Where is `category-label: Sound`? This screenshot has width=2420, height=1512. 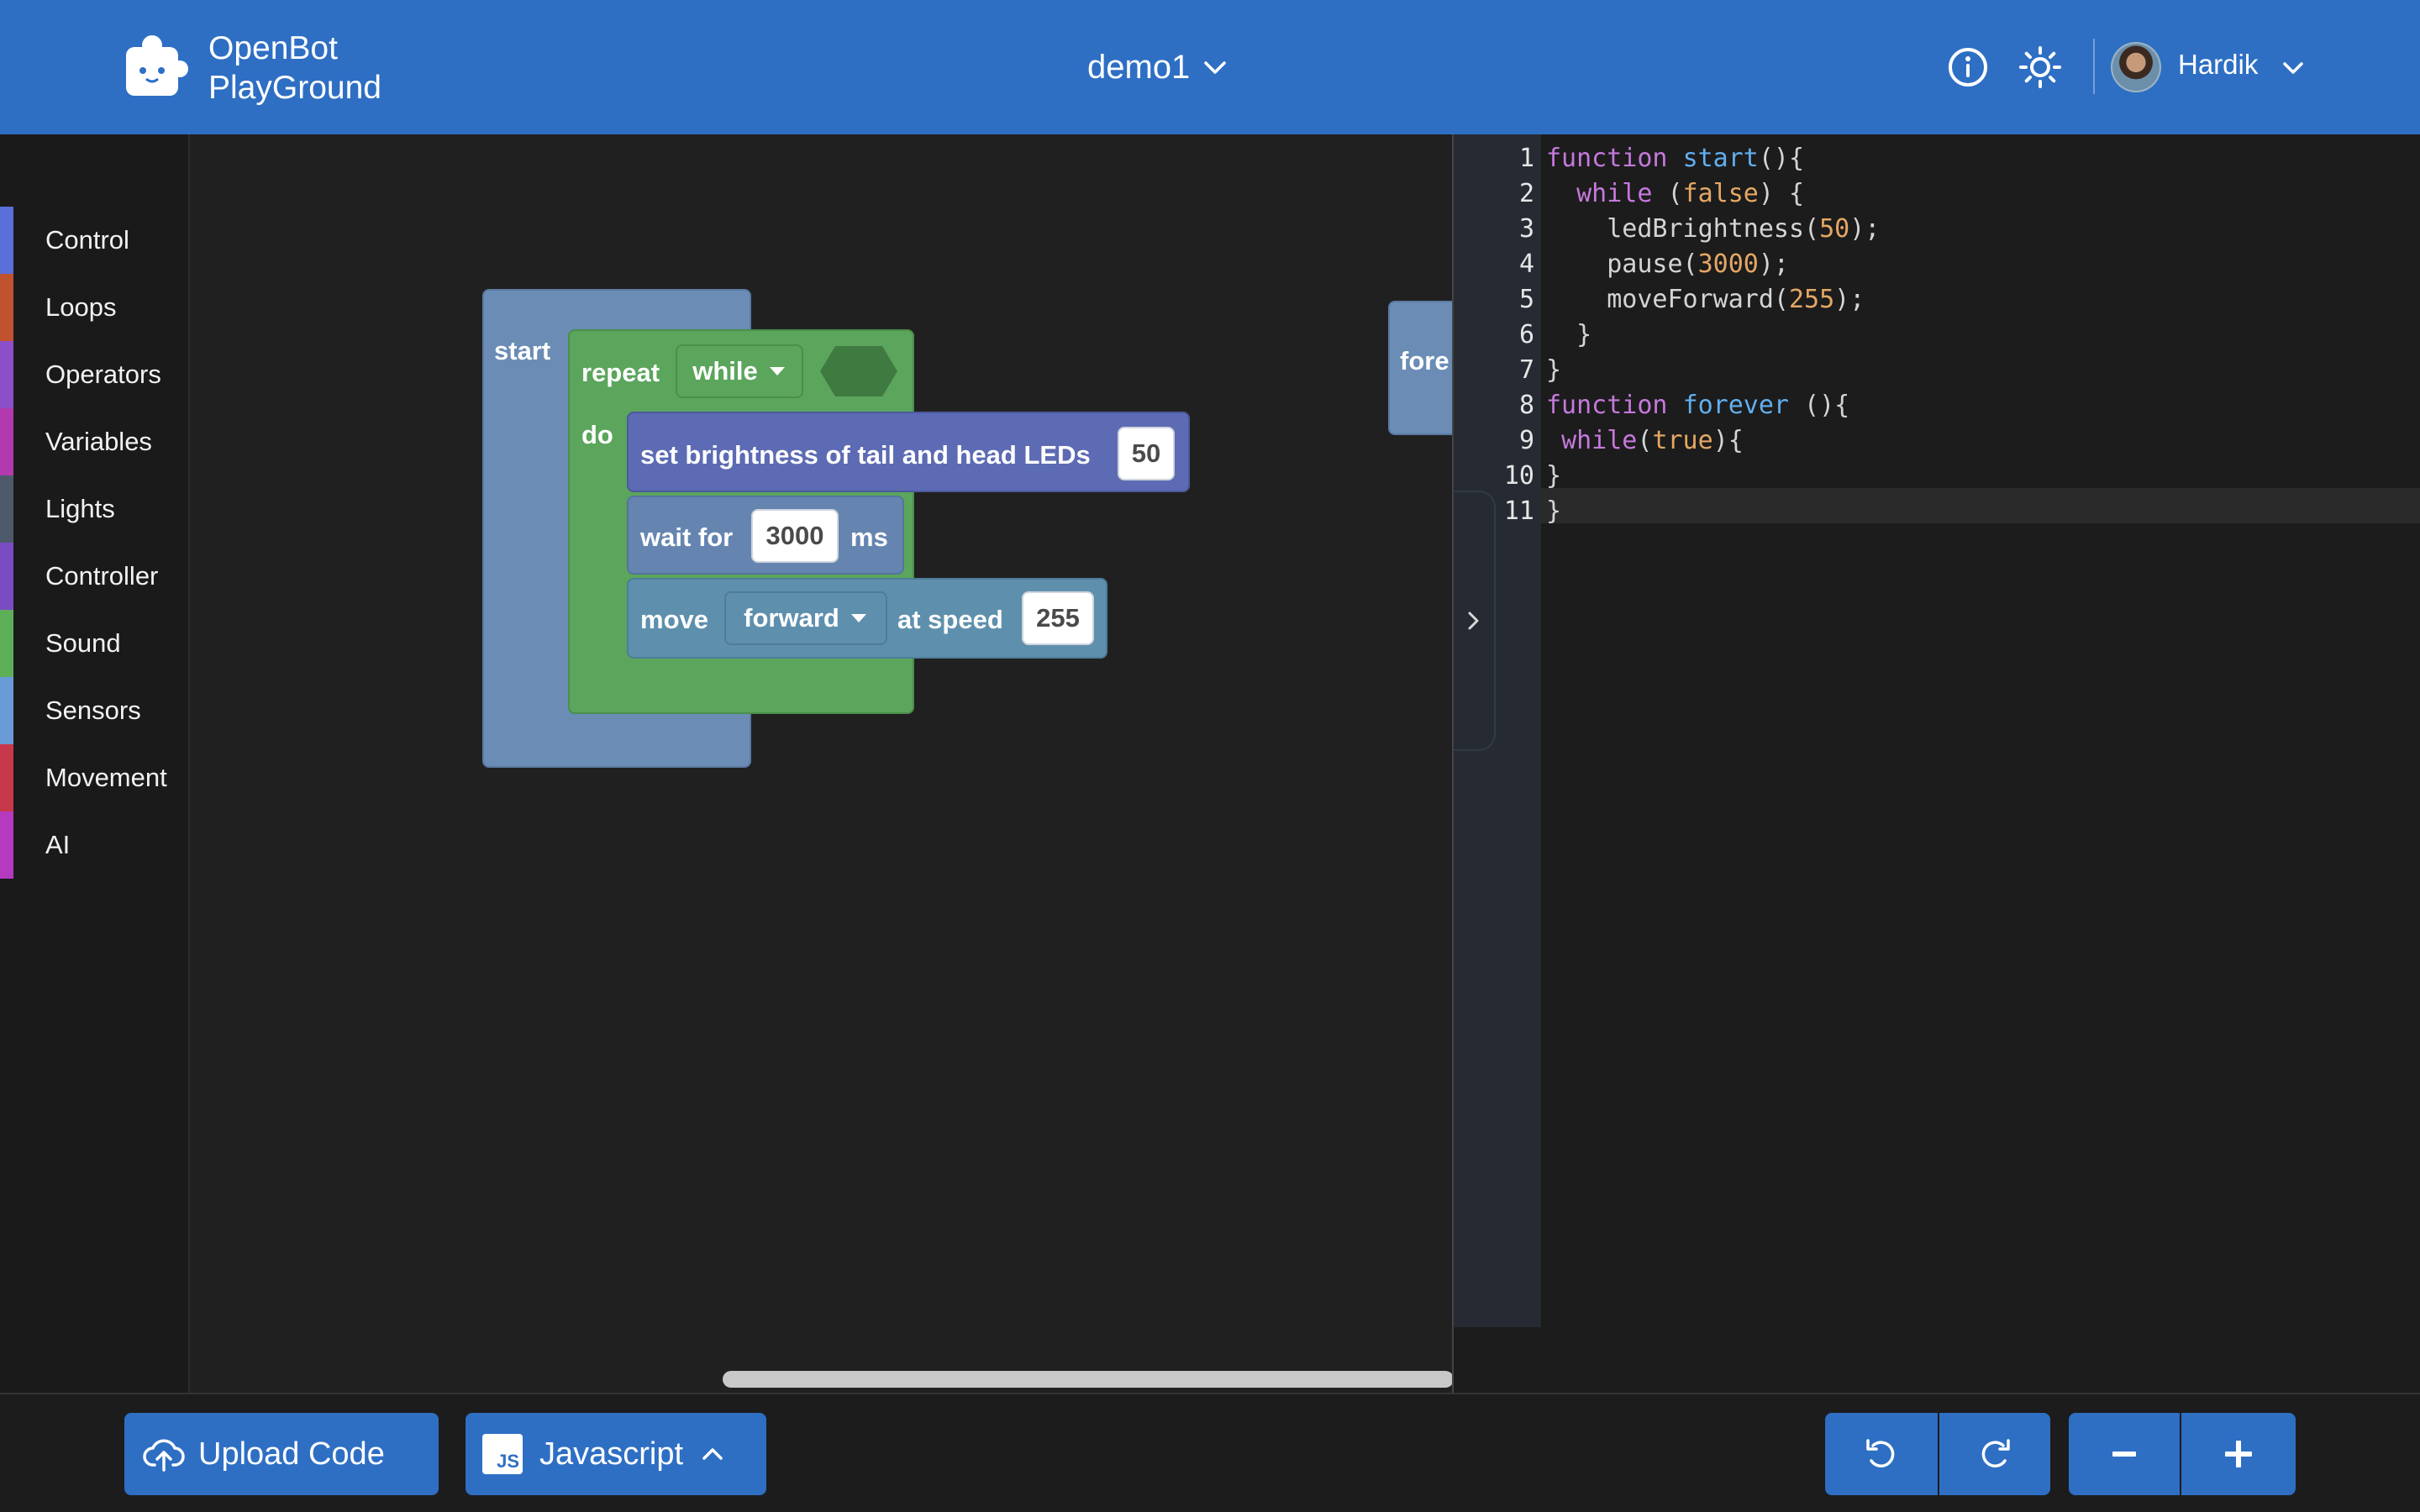 category-label: Sound is located at coordinates (83, 643).